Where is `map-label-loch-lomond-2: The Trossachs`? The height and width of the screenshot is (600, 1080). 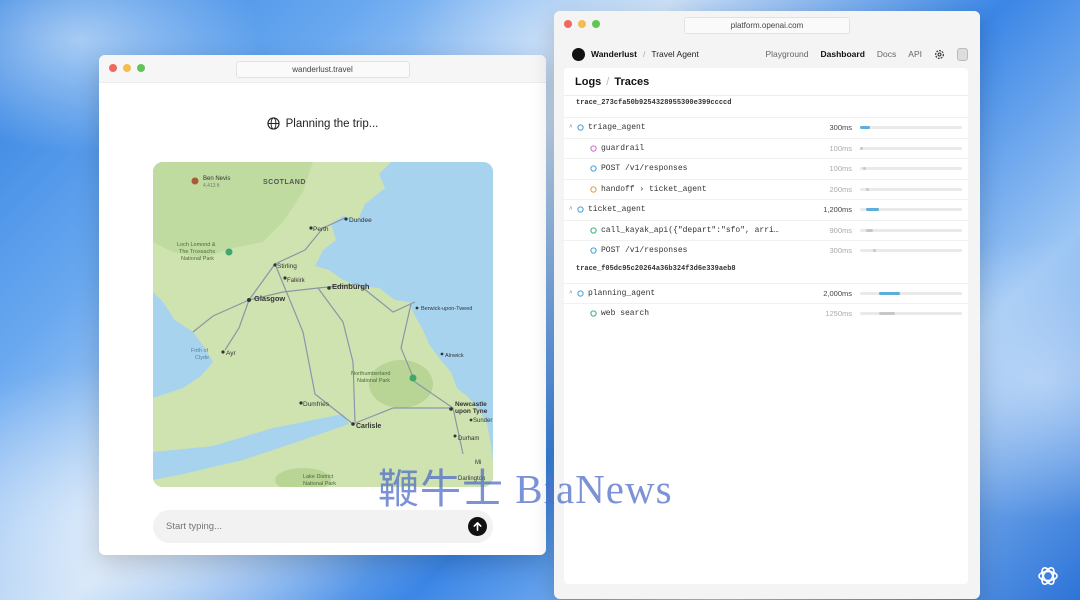
map-label-loch-lomond-2: The Trossachs is located at coordinates (197, 252).